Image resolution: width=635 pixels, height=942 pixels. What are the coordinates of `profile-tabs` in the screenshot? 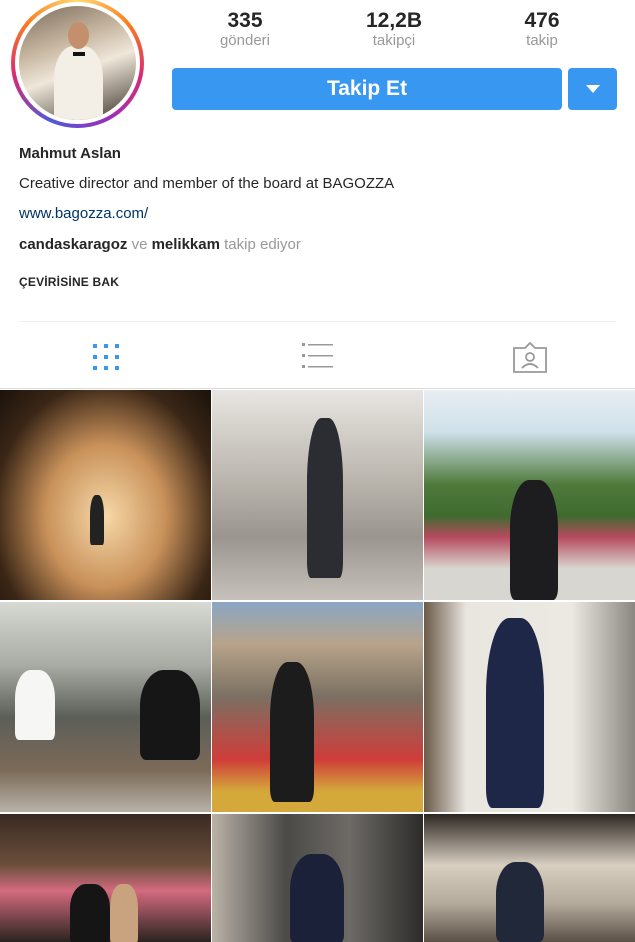 It's located at (317, 358).